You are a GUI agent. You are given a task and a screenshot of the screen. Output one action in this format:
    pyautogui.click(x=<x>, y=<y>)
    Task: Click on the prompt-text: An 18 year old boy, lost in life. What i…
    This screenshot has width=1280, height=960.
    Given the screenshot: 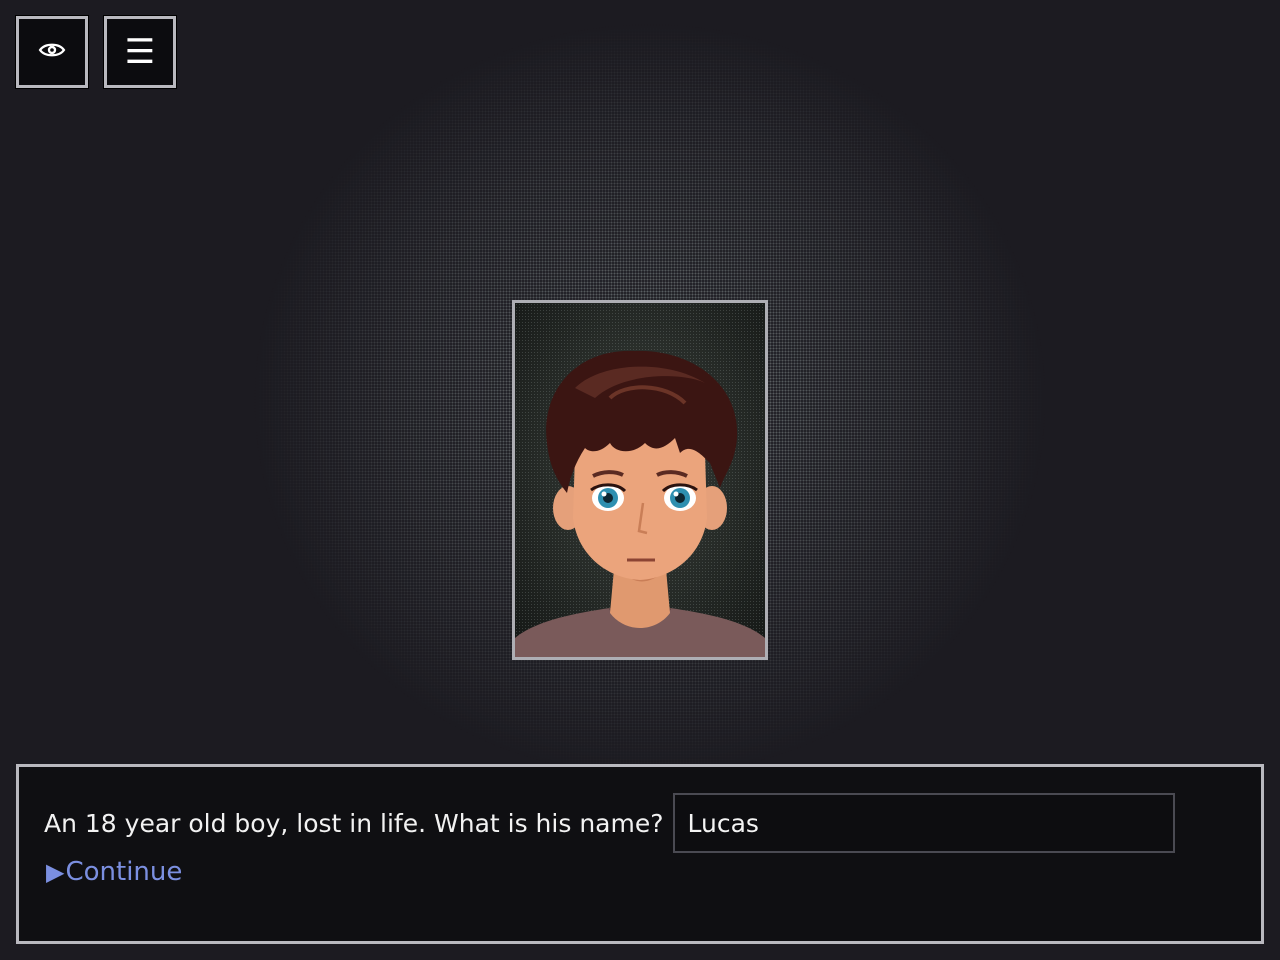 What is the action you would take?
    pyautogui.click(x=354, y=823)
    